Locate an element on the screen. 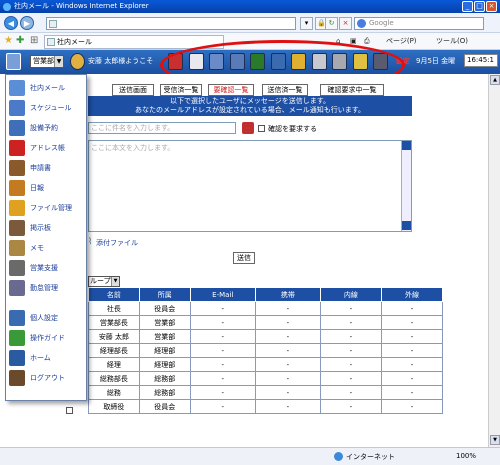 This screenshot has height=465, width=500. address-bar: ◀ ▶ ▾ 🔒 ↻ × Google is located at coordinates (250, 23).